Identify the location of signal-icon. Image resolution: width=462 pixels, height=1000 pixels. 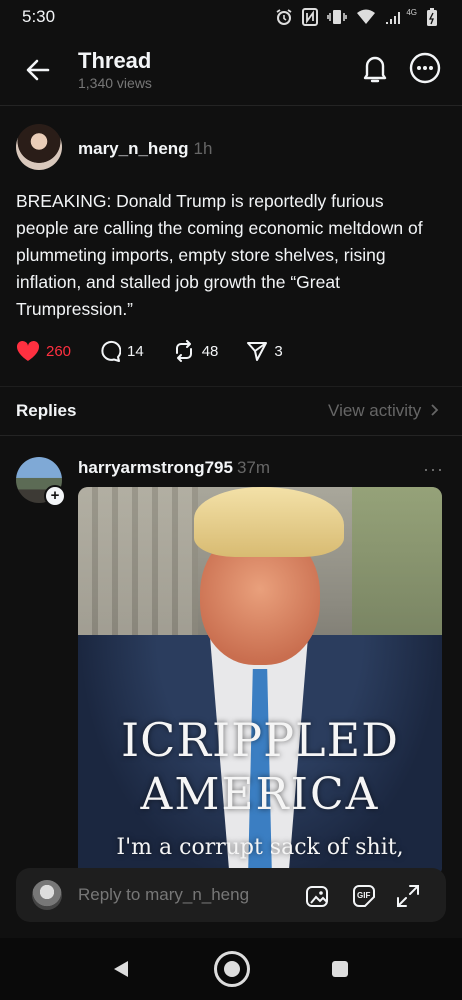
(393, 18).